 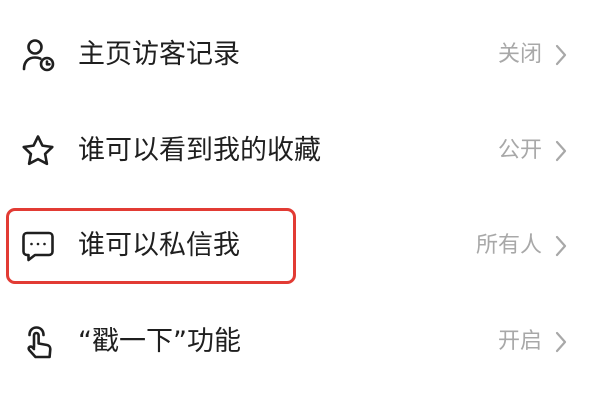 I want to click on setting-label: 主页访客记录, so click(x=159, y=54).